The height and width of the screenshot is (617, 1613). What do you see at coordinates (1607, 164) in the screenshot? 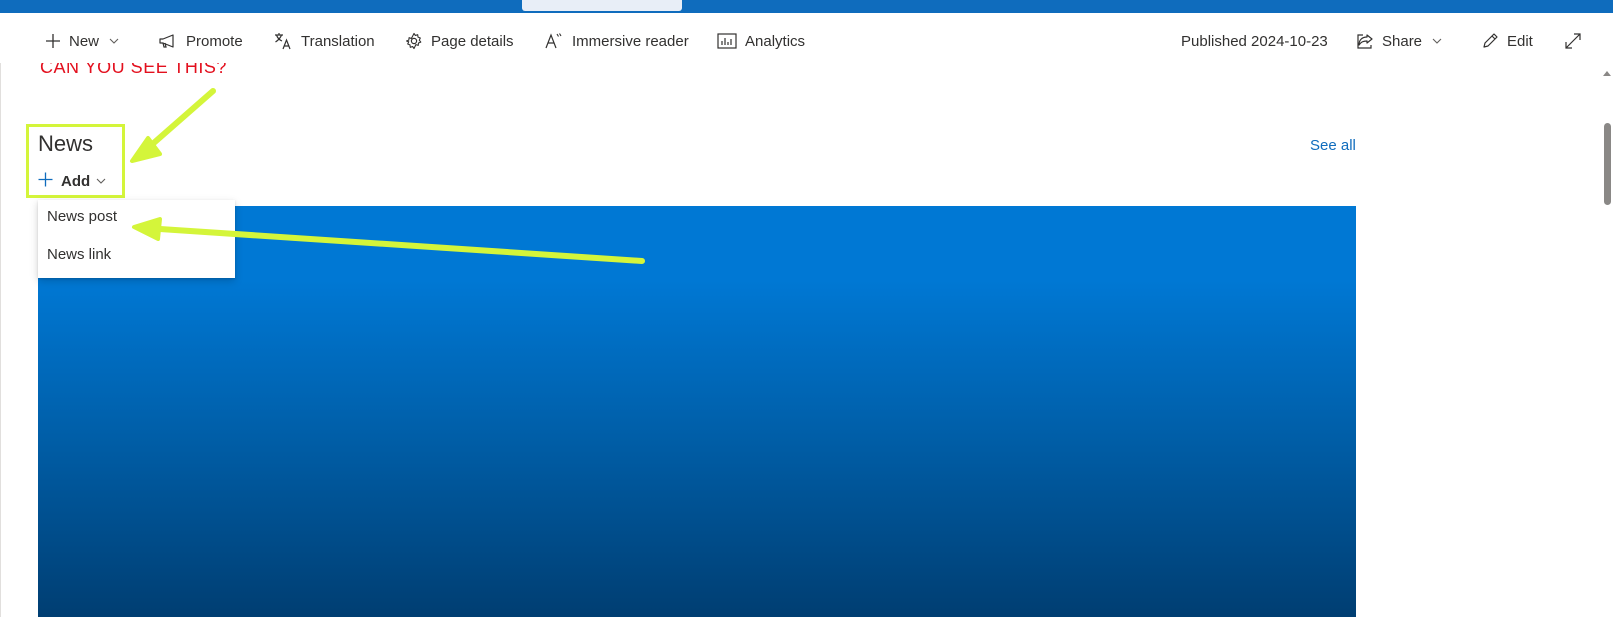
I see `scrollbar-thumb` at bounding box center [1607, 164].